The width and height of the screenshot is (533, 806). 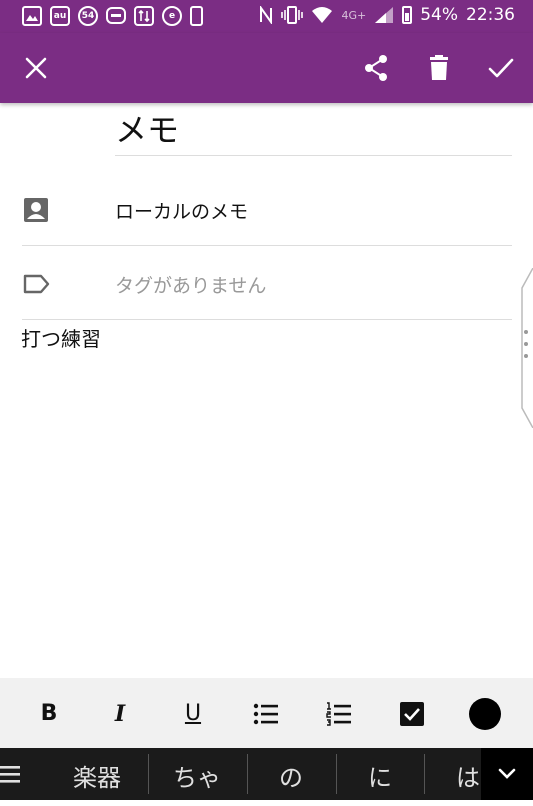 I want to click on title-underline, so click(x=313, y=155).